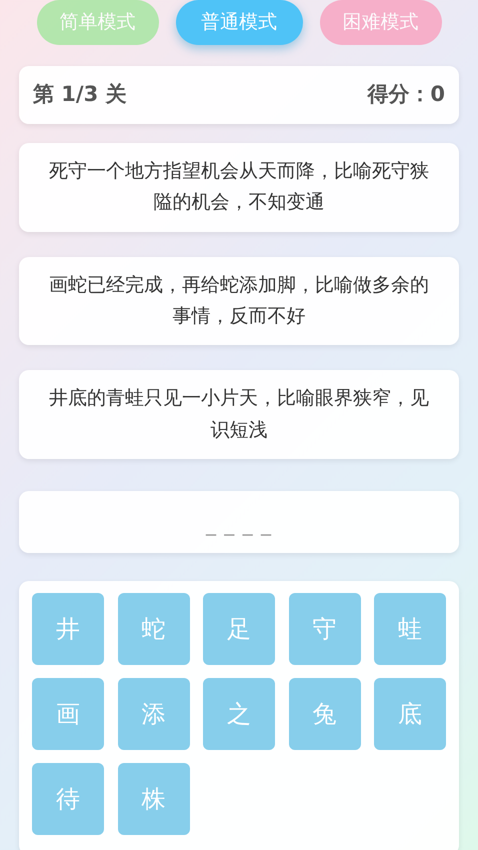 This screenshot has width=478, height=850. Describe the element at coordinates (154, 629) in the screenshot. I see `character-tile: 蛇` at that location.